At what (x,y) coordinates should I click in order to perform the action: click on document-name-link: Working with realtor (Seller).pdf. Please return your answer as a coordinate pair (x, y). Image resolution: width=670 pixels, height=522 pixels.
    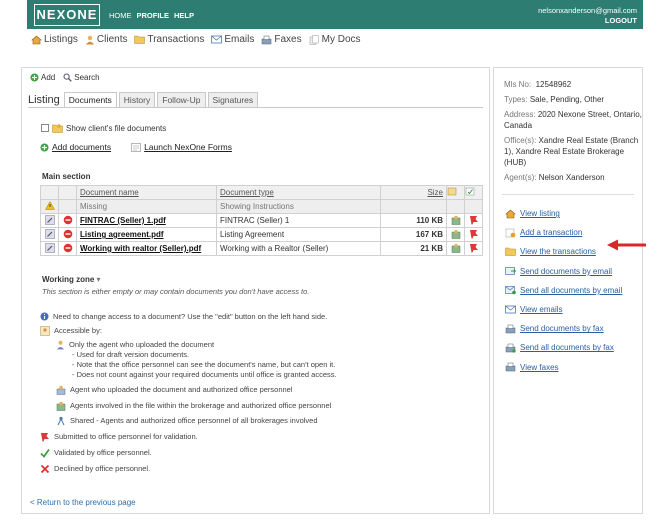
    Looking at the image, I should click on (146, 248).